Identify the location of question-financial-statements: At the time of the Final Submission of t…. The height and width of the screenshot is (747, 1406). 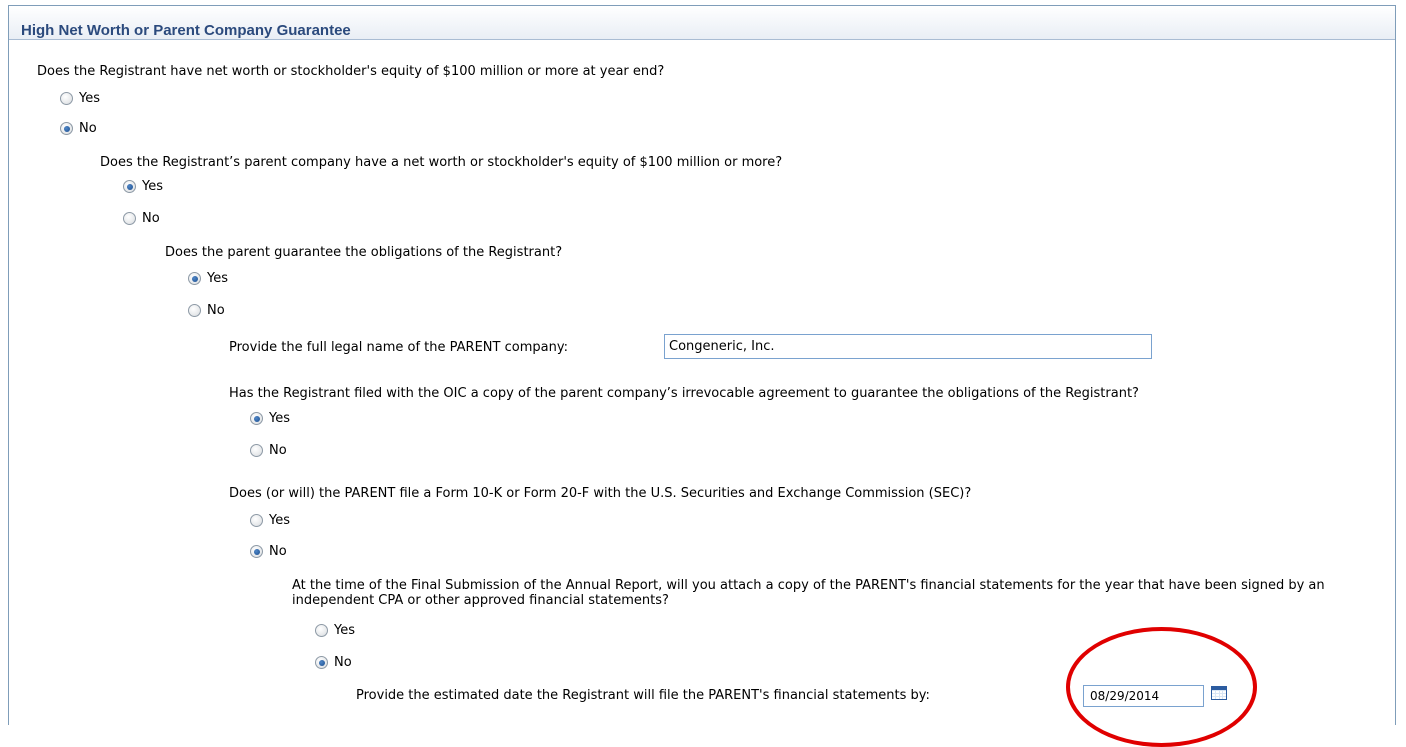
(808, 593).